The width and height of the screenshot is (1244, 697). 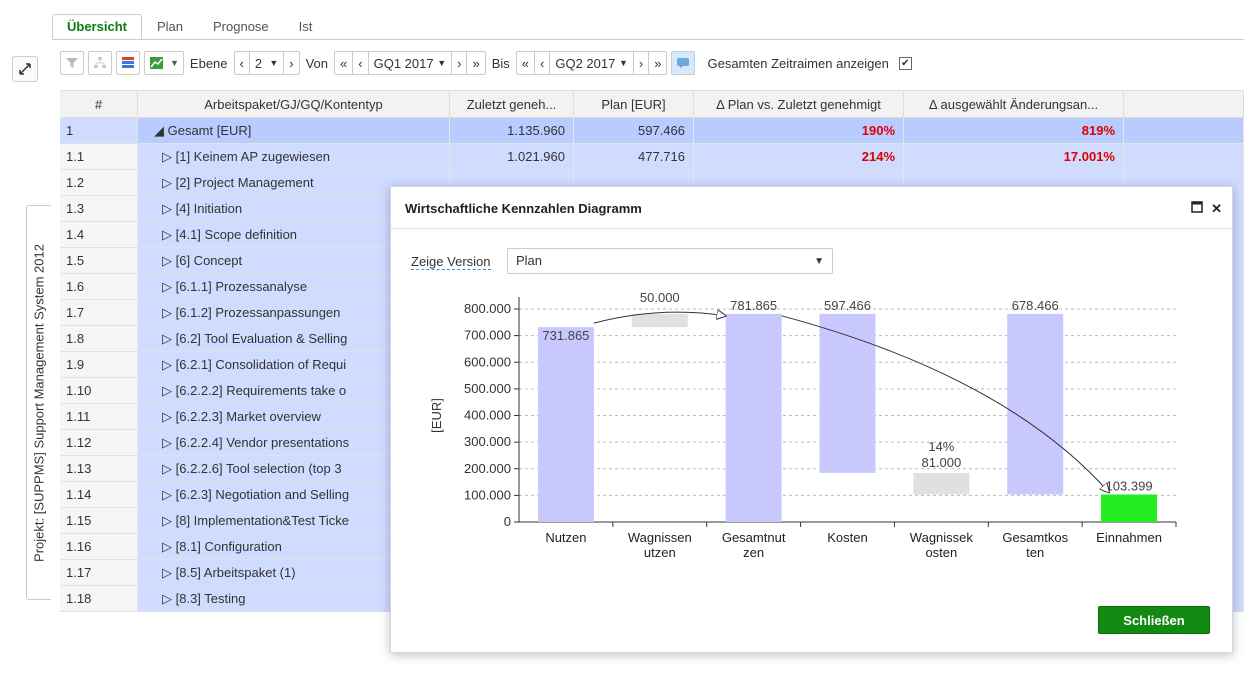 What do you see at coordinates (634, 130) in the screenshot?
I see `row-plan: 597.466` at bounding box center [634, 130].